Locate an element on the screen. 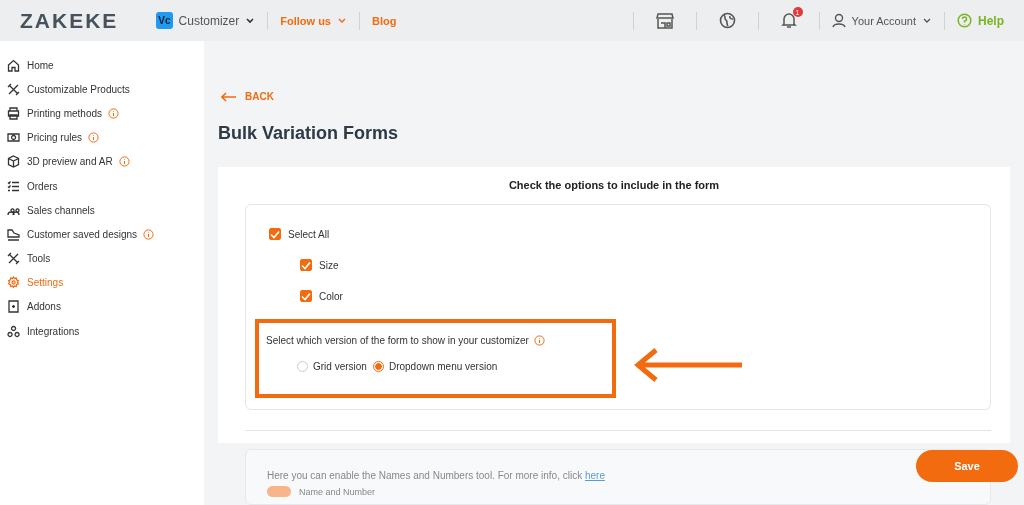 Image resolution: width=1024 pixels, height=505 pixels. radio-label: Dropdown menu version is located at coordinates (443, 366).